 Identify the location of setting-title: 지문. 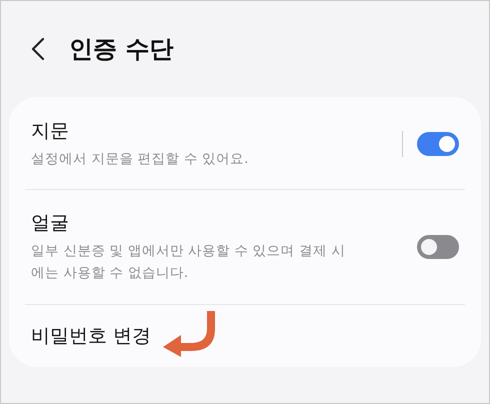
(50, 131).